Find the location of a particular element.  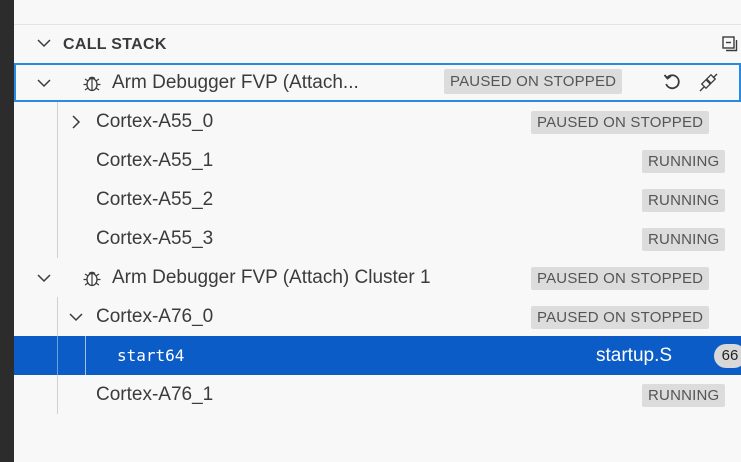

thread-row: Cortex-A55_3 RUNNING is located at coordinates (377, 238).